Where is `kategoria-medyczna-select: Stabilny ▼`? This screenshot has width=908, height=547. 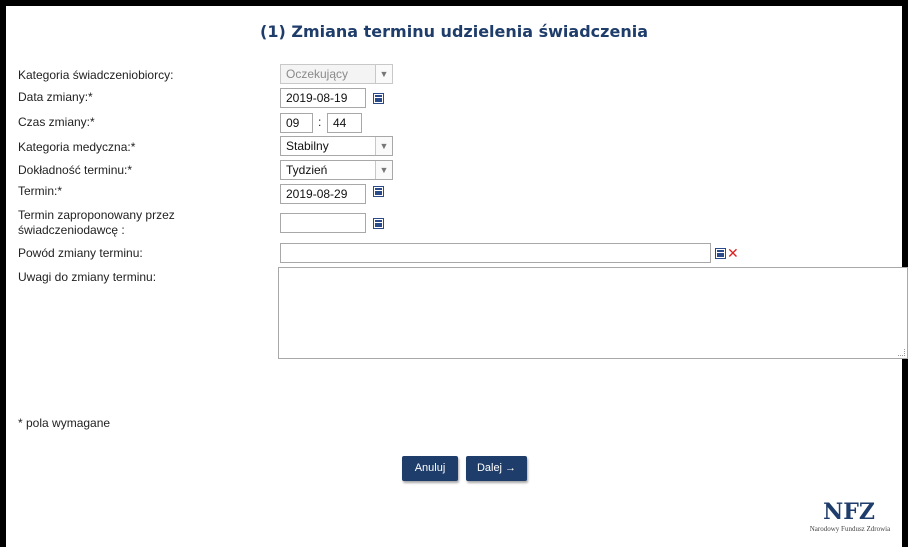 kategoria-medyczna-select: Stabilny ▼ is located at coordinates (336, 146).